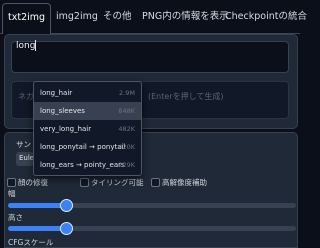 Image resolution: width=320 pixels, height=248 pixels. Describe the element at coordinates (82, 165) in the screenshot. I see `autocomplete-tag: long_ears → pointy_ears` at that location.